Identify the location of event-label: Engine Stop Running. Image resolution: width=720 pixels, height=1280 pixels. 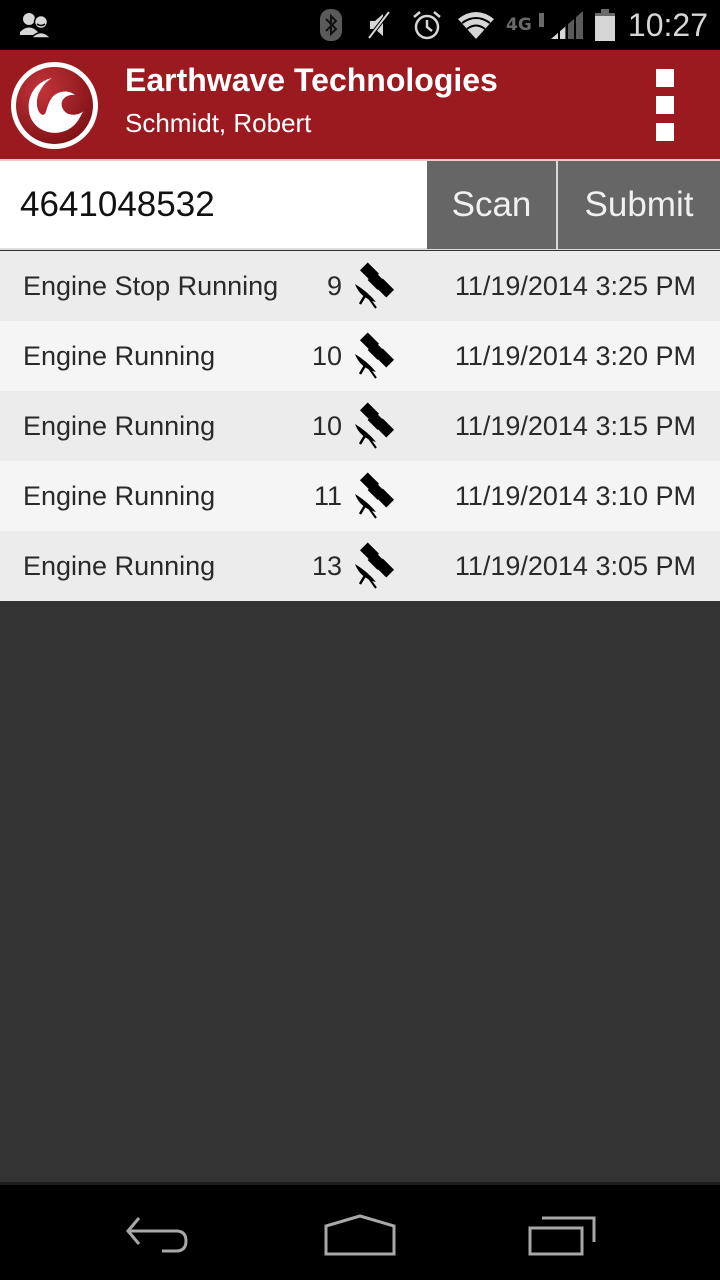
(151, 286).